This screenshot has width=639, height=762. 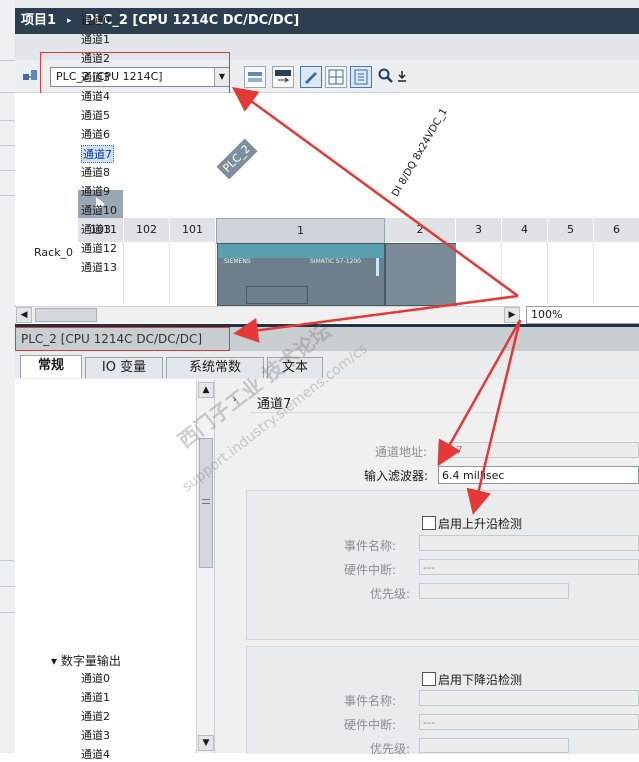 I want to click on tab-general: 常规, so click(x=51, y=366).